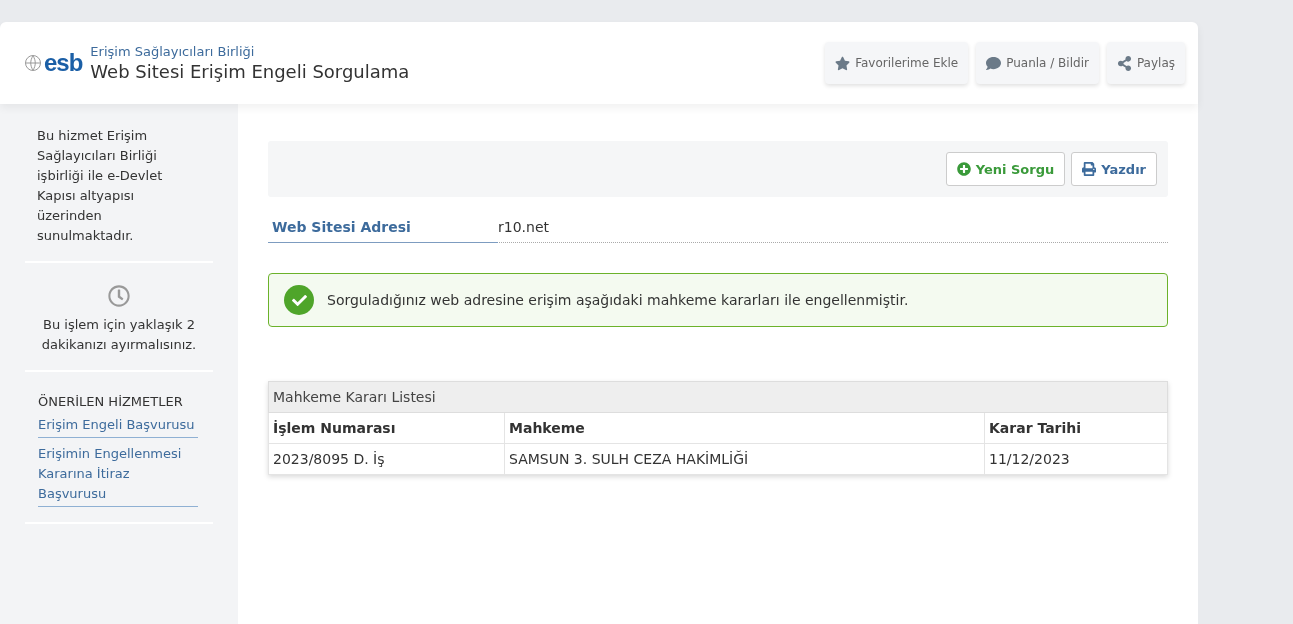 This screenshot has height=624, width=1293. Describe the element at coordinates (1114, 169) in the screenshot. I see `toolbar-button: Yazdır` at that location.